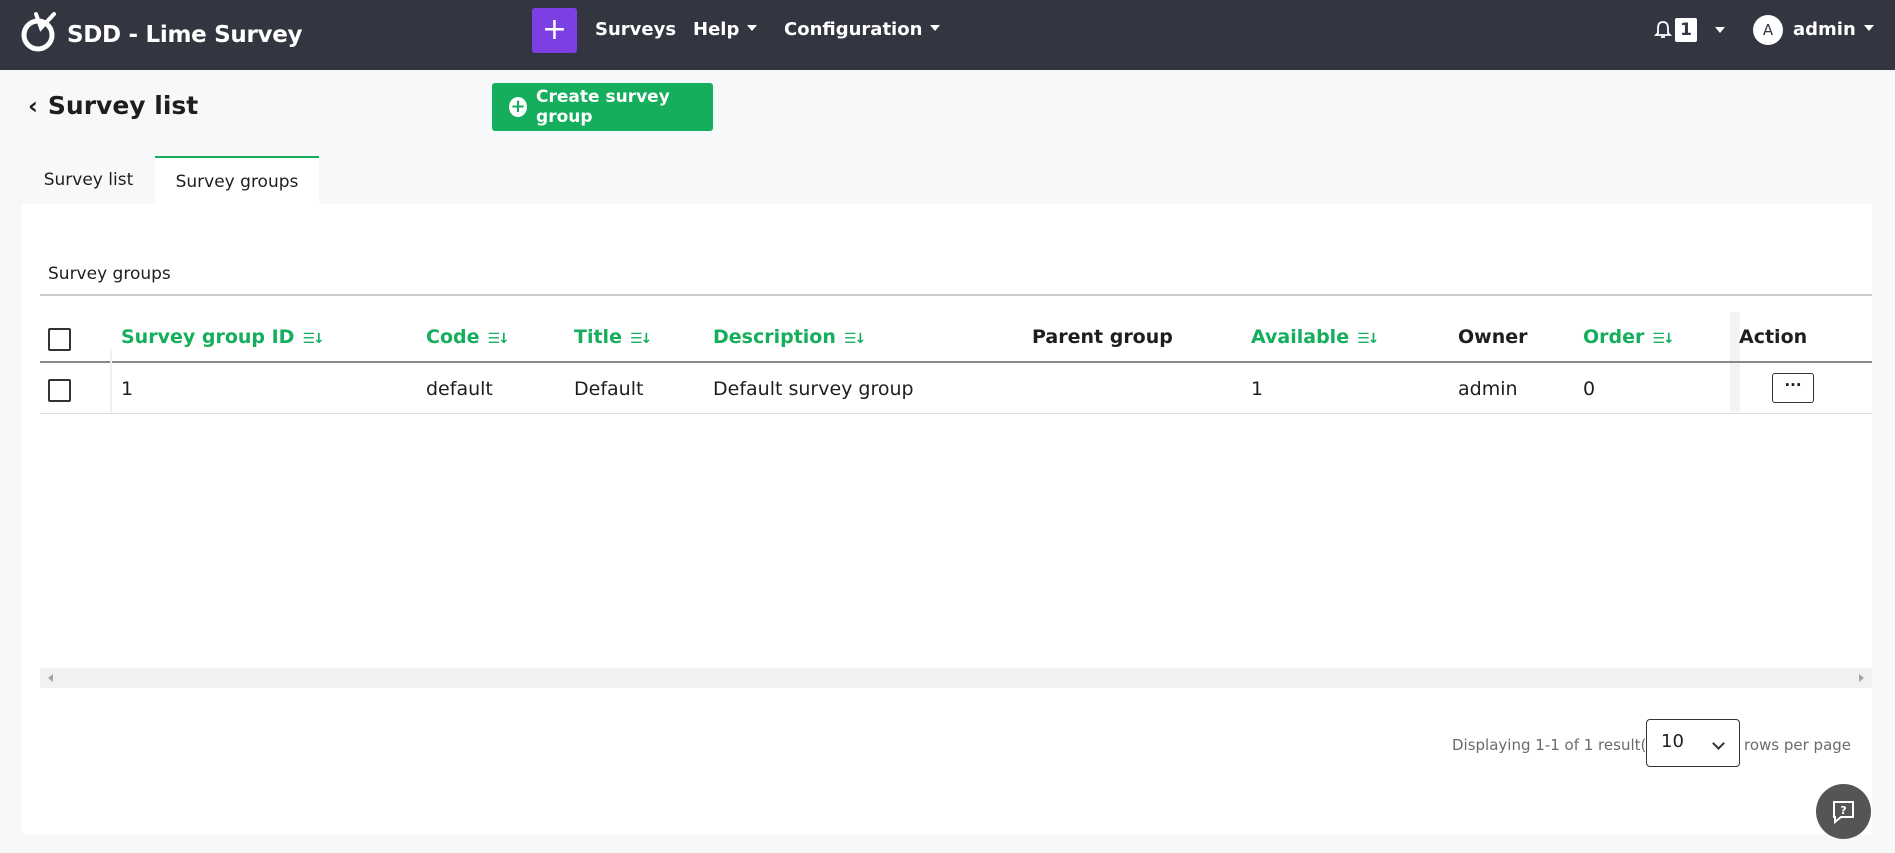 The width and height of the screenshot is (1895, 853). Describe the element at coordinates (111, 381) in the screenshot. I see `column-divider` at that location.